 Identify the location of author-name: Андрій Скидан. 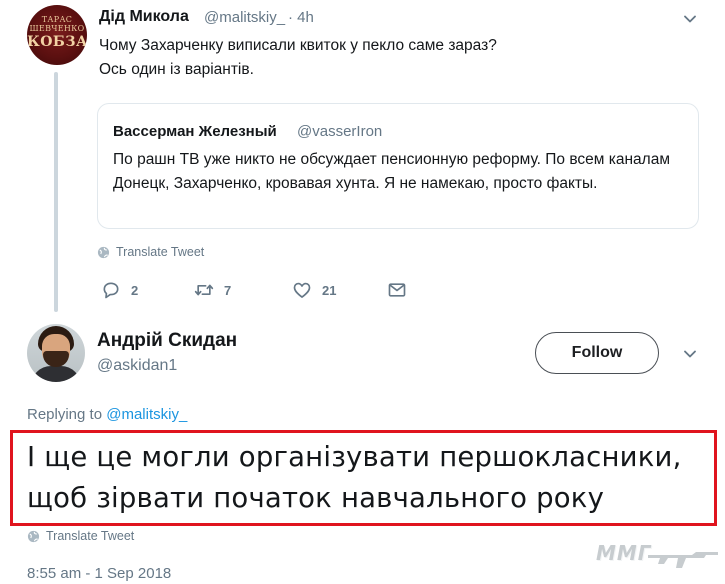
(167, 341).